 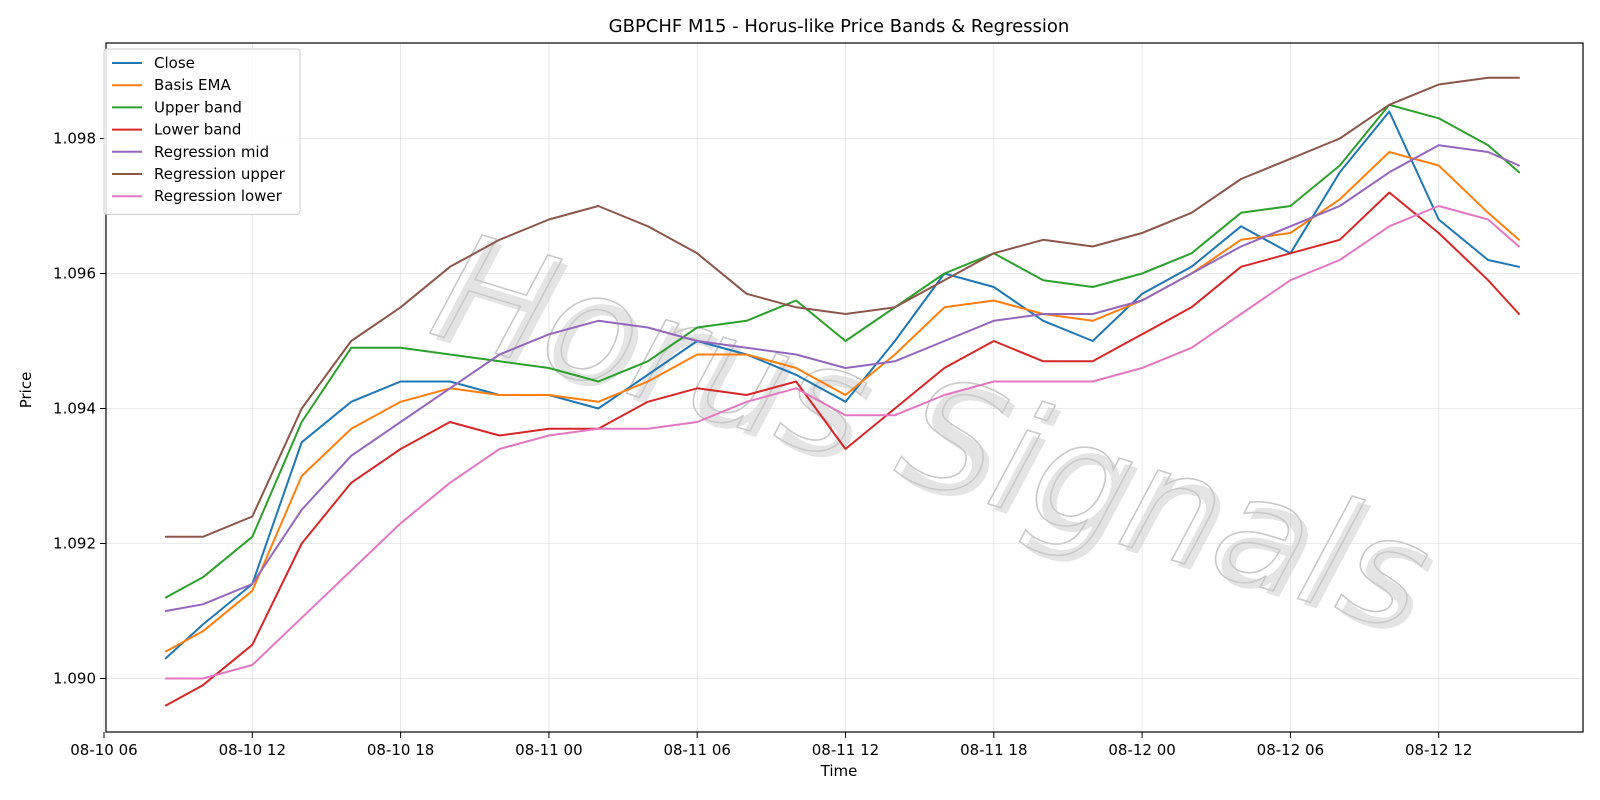 What do you see at coordinates (839, 771) in the screenshot?
I see `x-axis-title: Time` at bounding box center [839, 771].